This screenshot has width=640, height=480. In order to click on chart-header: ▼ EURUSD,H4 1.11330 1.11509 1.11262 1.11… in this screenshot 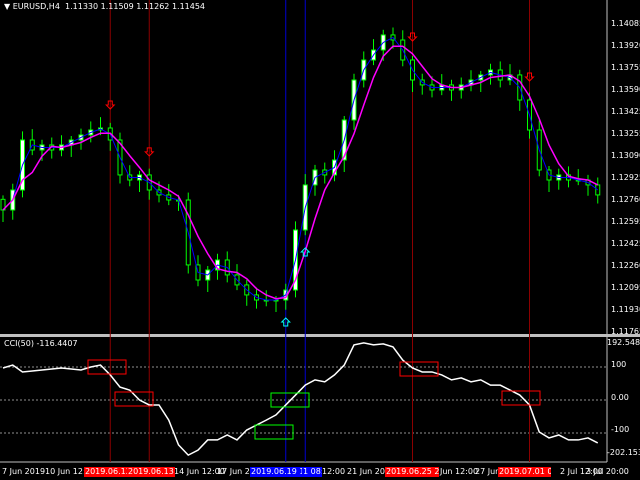, I will do `click(104, 6)`.